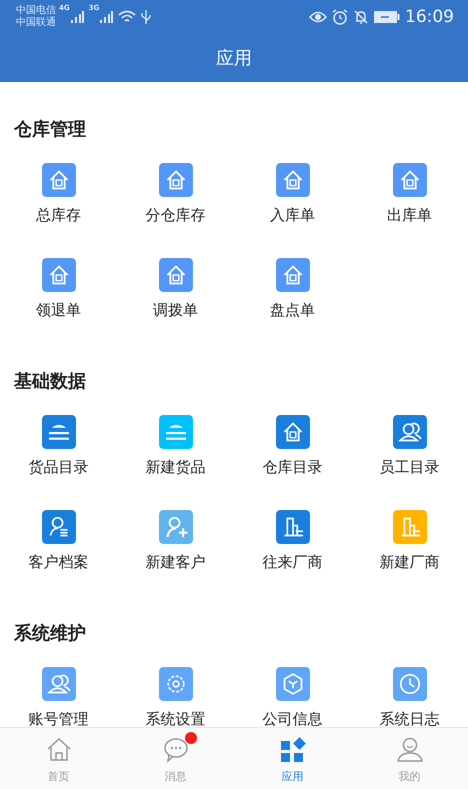 The image size is (468, 789). What do you see at coordinates (410, 562) in the screenshot?
I see `app-label: 新建厂商` at bounding box center [410, 562].